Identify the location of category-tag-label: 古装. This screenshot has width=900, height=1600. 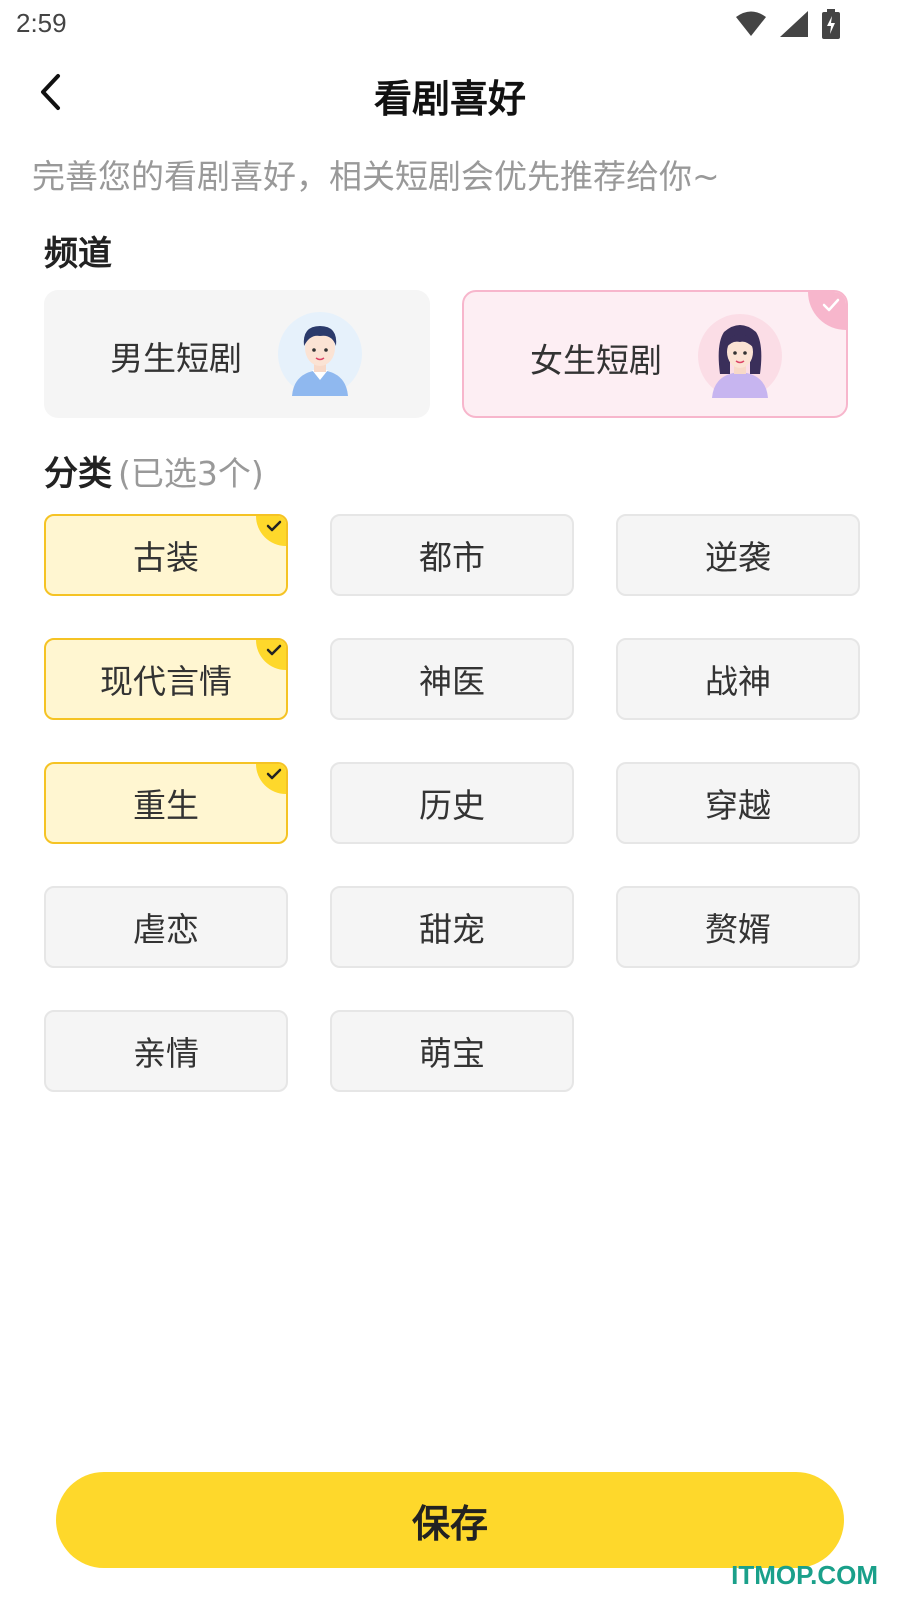
(166, 557).